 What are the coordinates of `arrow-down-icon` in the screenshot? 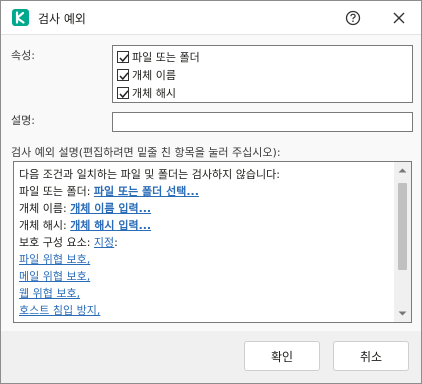 It's located at (402, 313).